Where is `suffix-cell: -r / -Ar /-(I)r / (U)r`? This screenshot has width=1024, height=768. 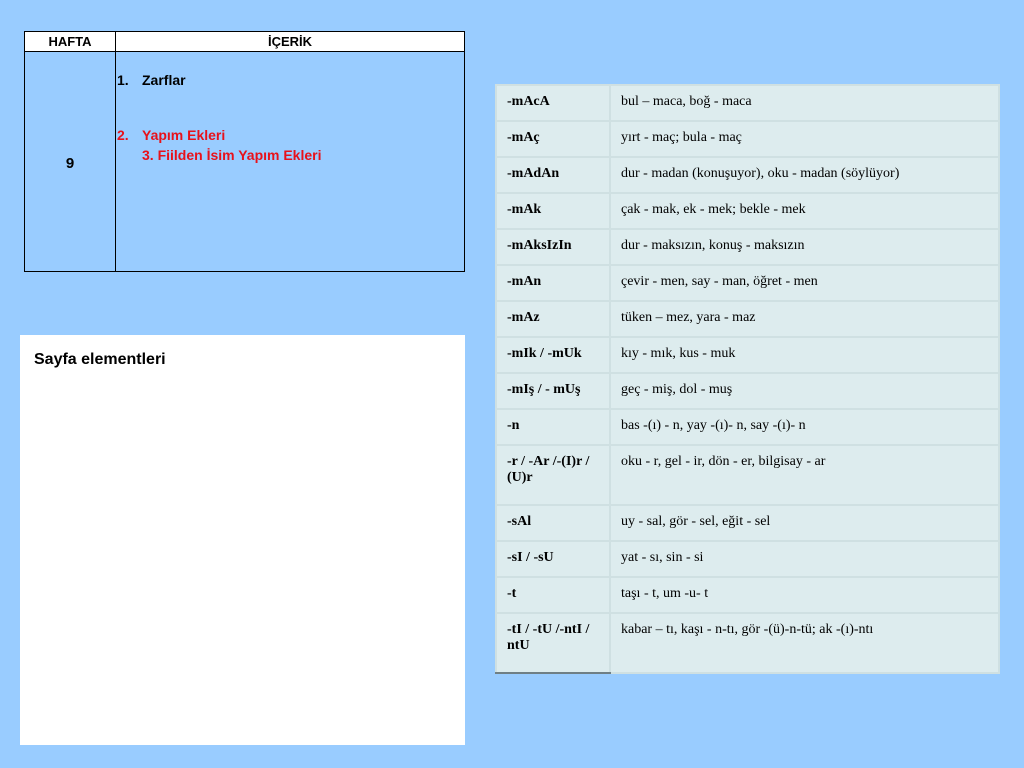 suffix-cell: -r / -Ar /-(I)r / (U)r is located at coordinates (553, 475).